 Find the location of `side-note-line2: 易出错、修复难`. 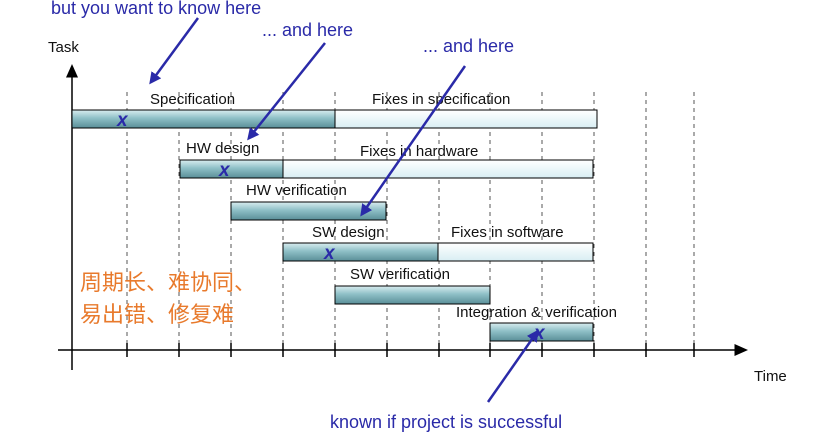

side-note-line2: 易出错、修复难 is located at coordinates (157, 315).